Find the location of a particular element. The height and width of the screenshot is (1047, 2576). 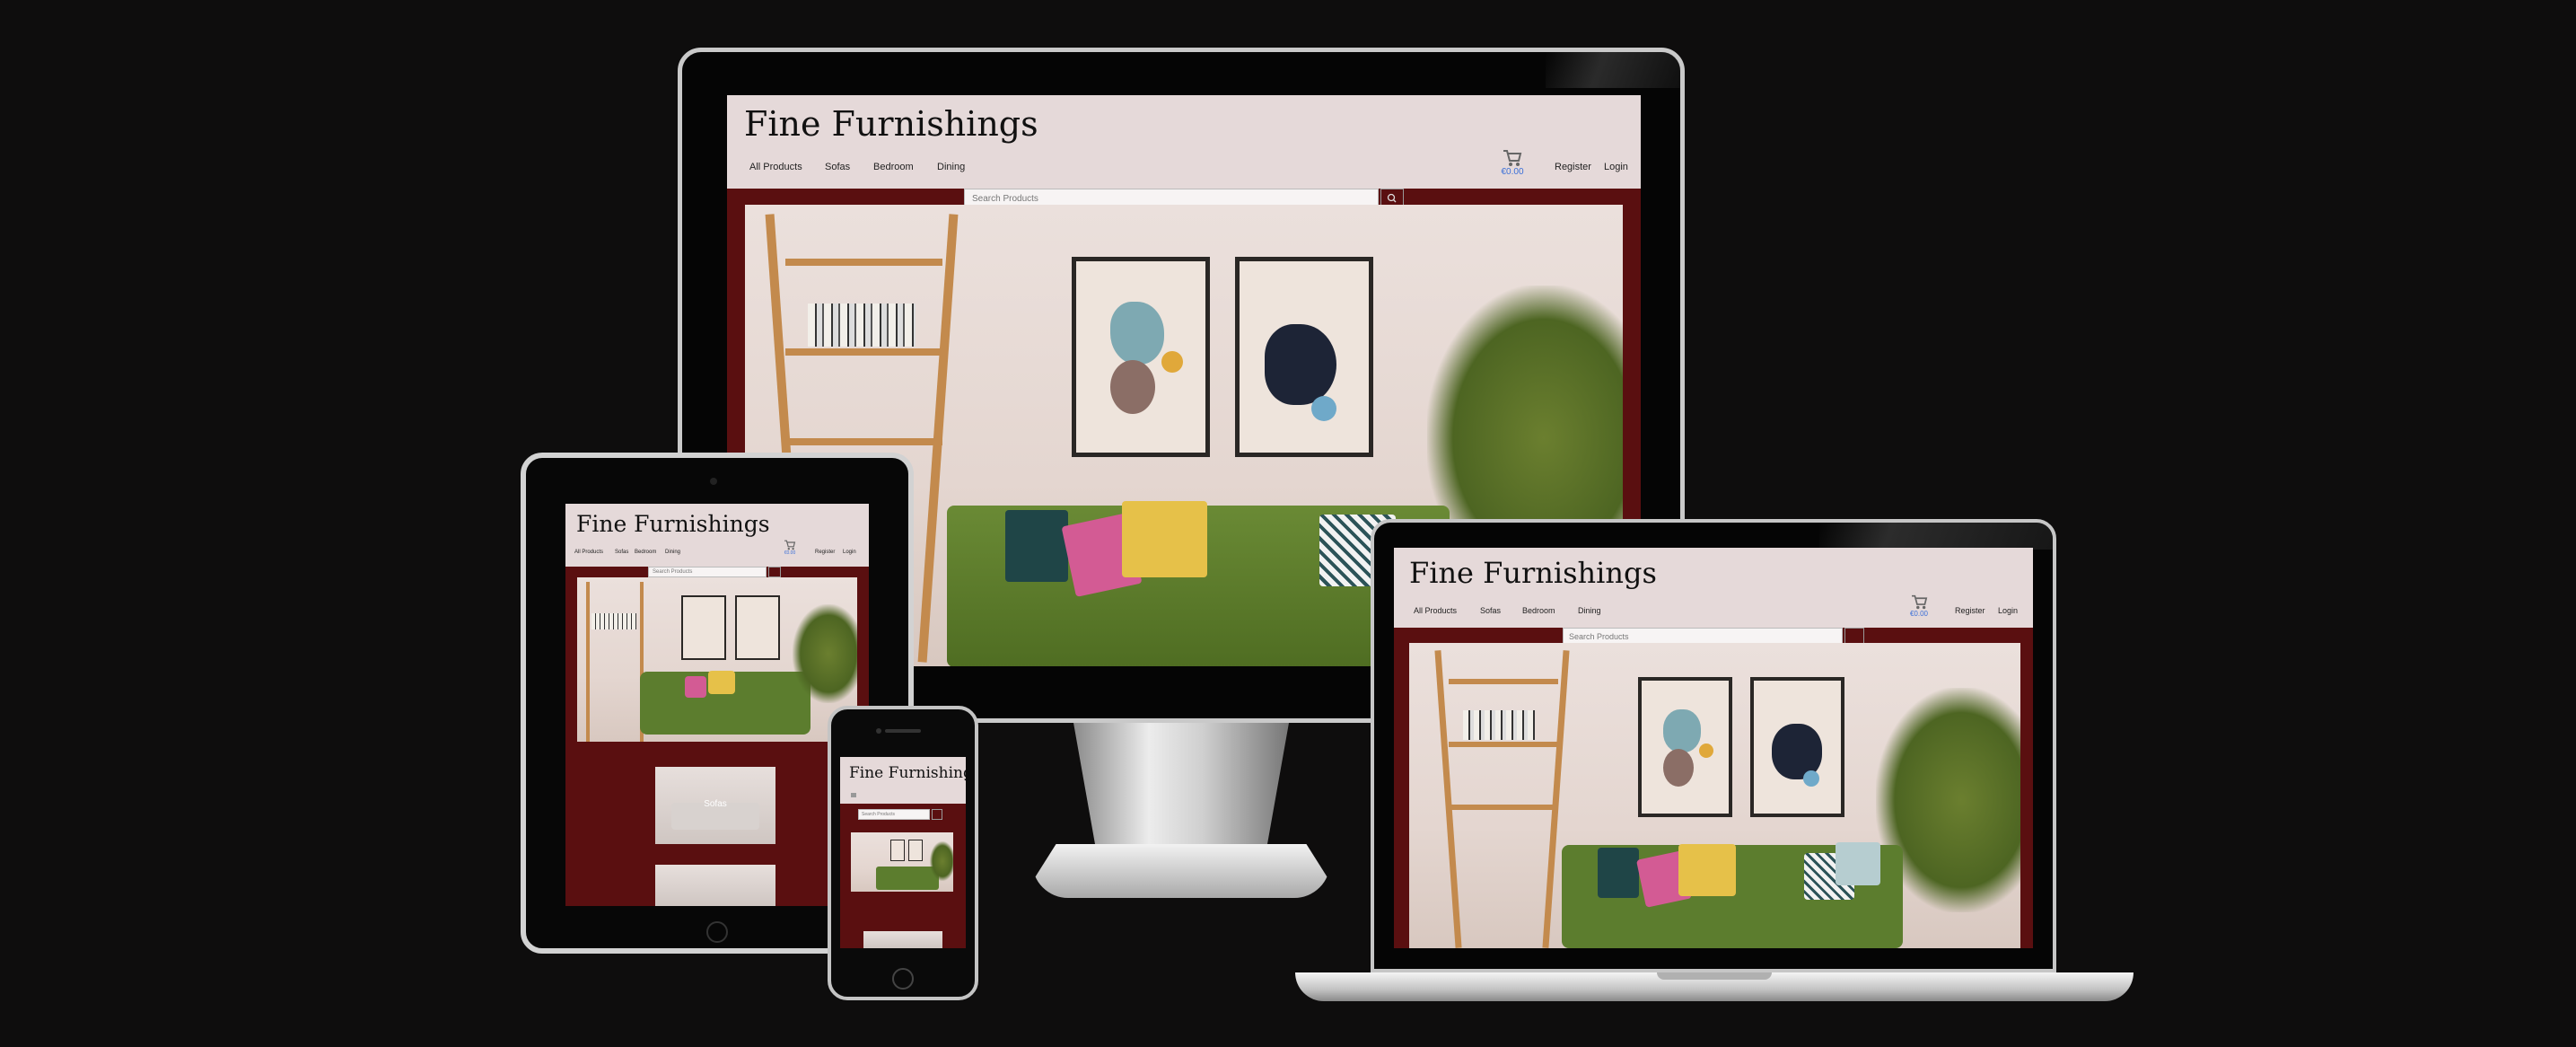

tablet-hero-image is located at coordinates (717, 660).